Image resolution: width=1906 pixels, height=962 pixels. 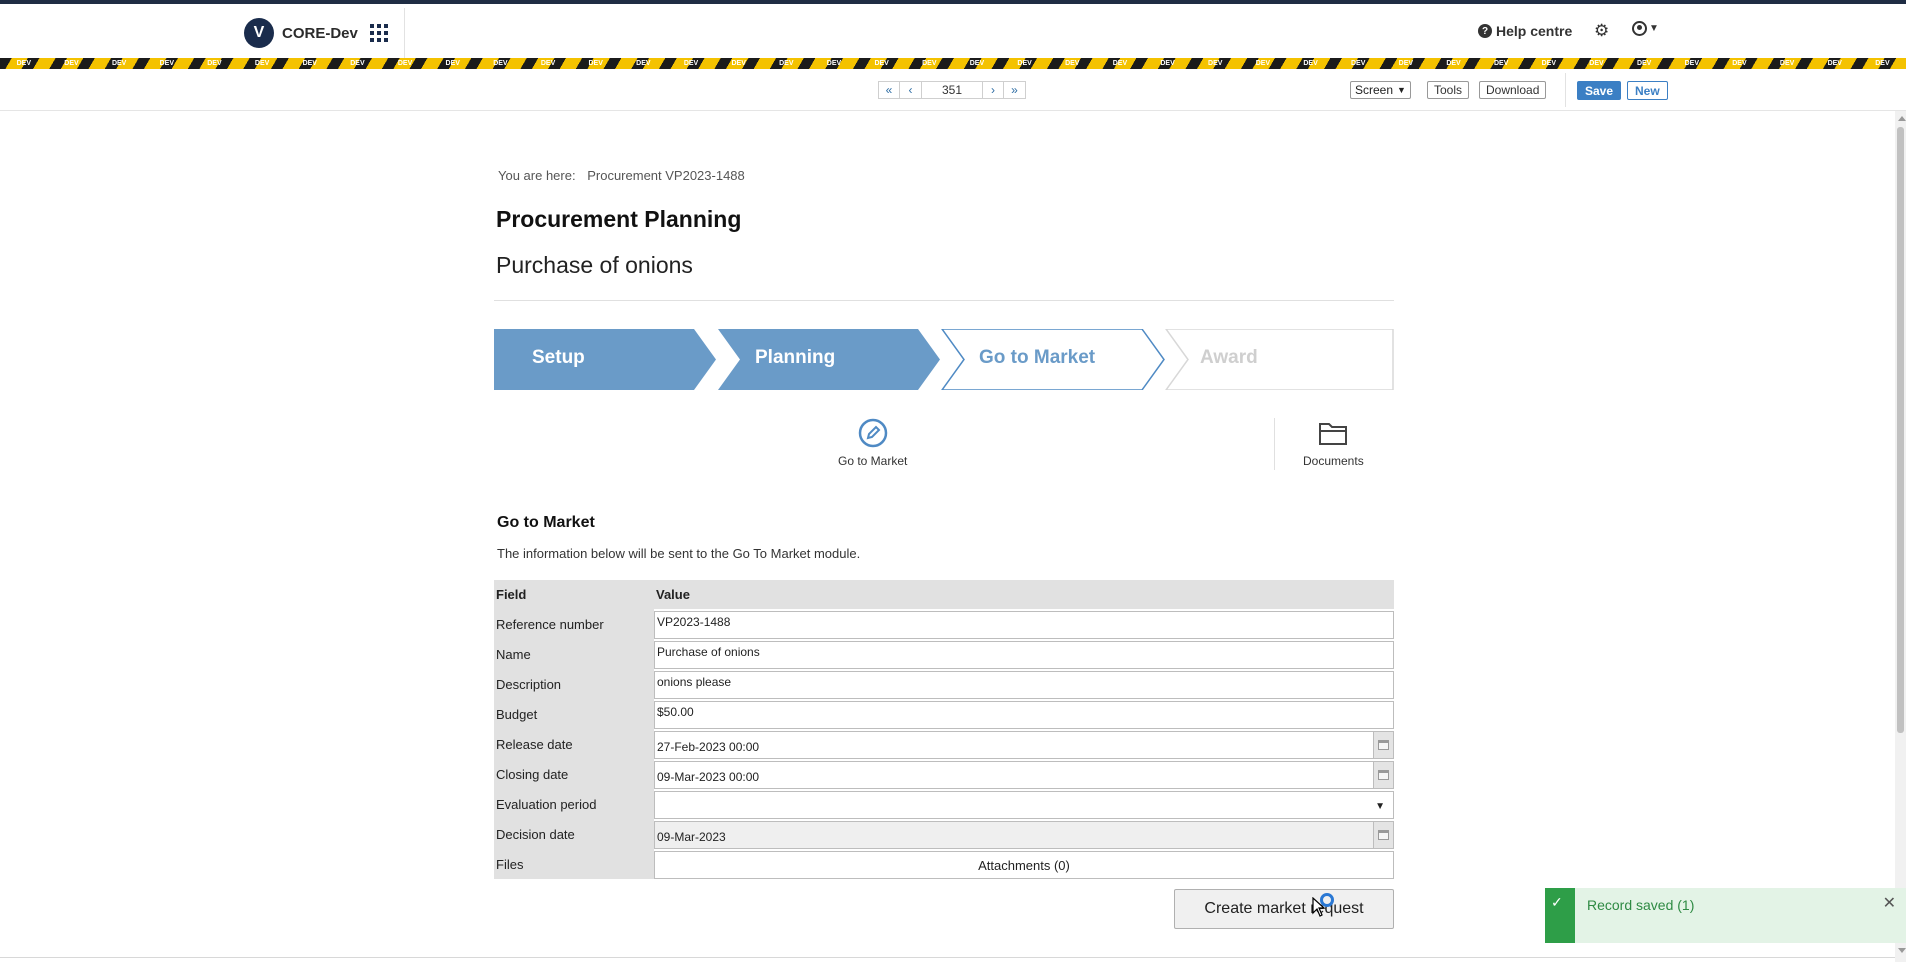 What do you see at coordinates (1024, 805) in the screenshot?
I see `evaluation-period-select: ▼` at bounding box center [1024, 805].